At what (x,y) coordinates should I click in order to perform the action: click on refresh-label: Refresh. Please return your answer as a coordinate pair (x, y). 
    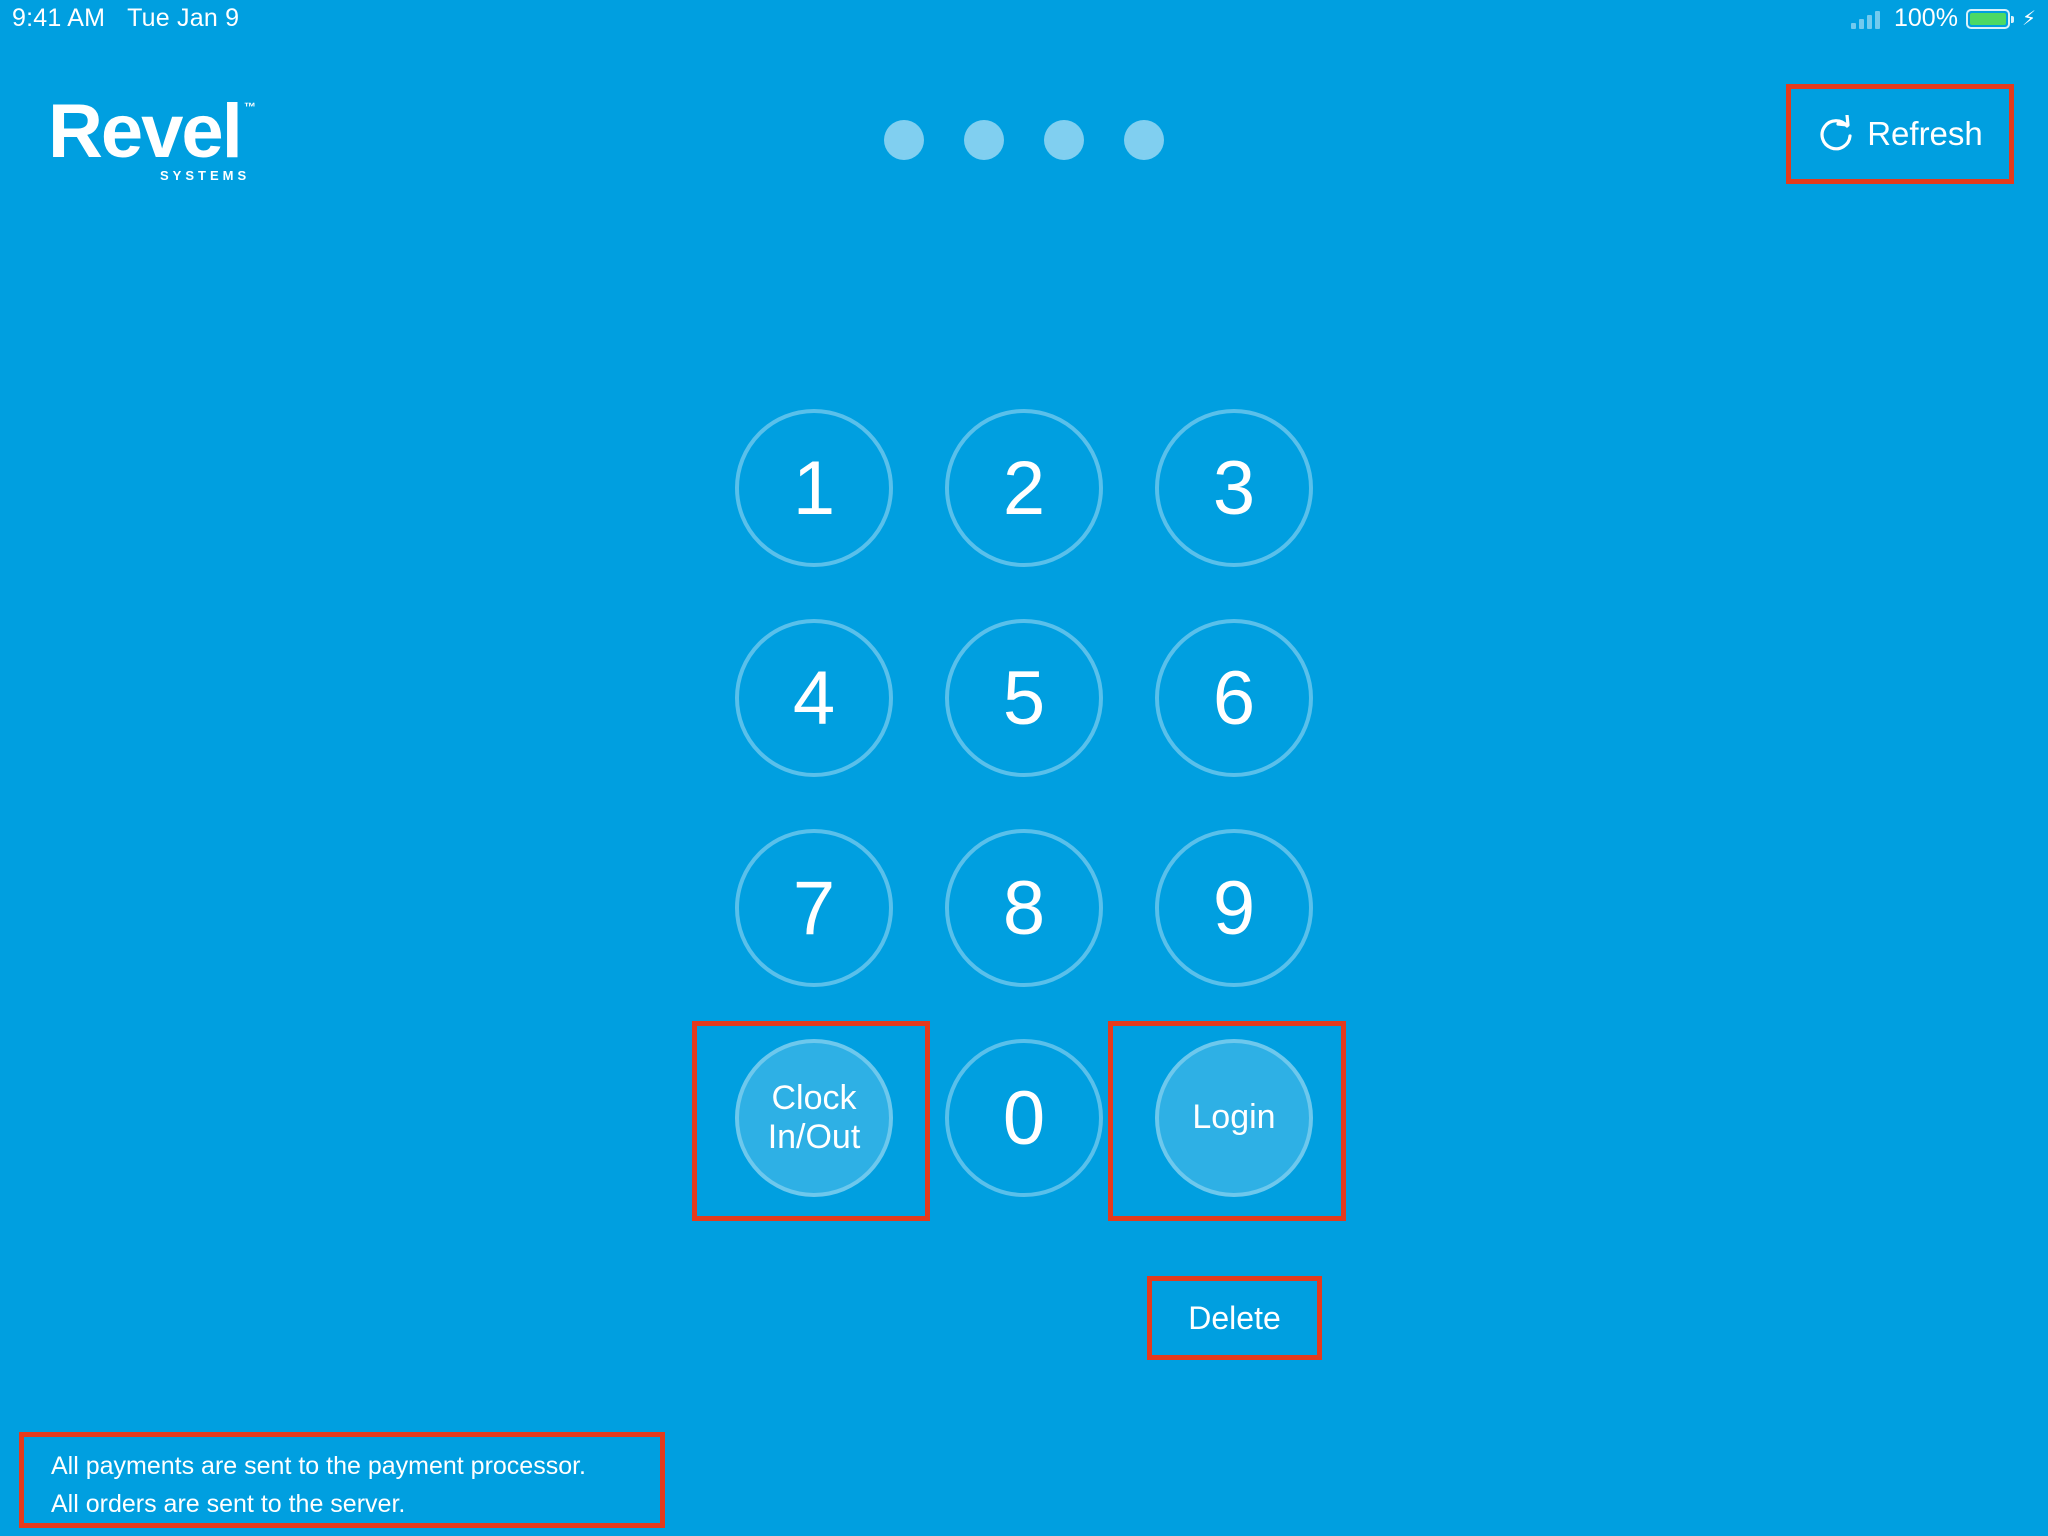
    Looking at the image, I should click on (1925, 133).